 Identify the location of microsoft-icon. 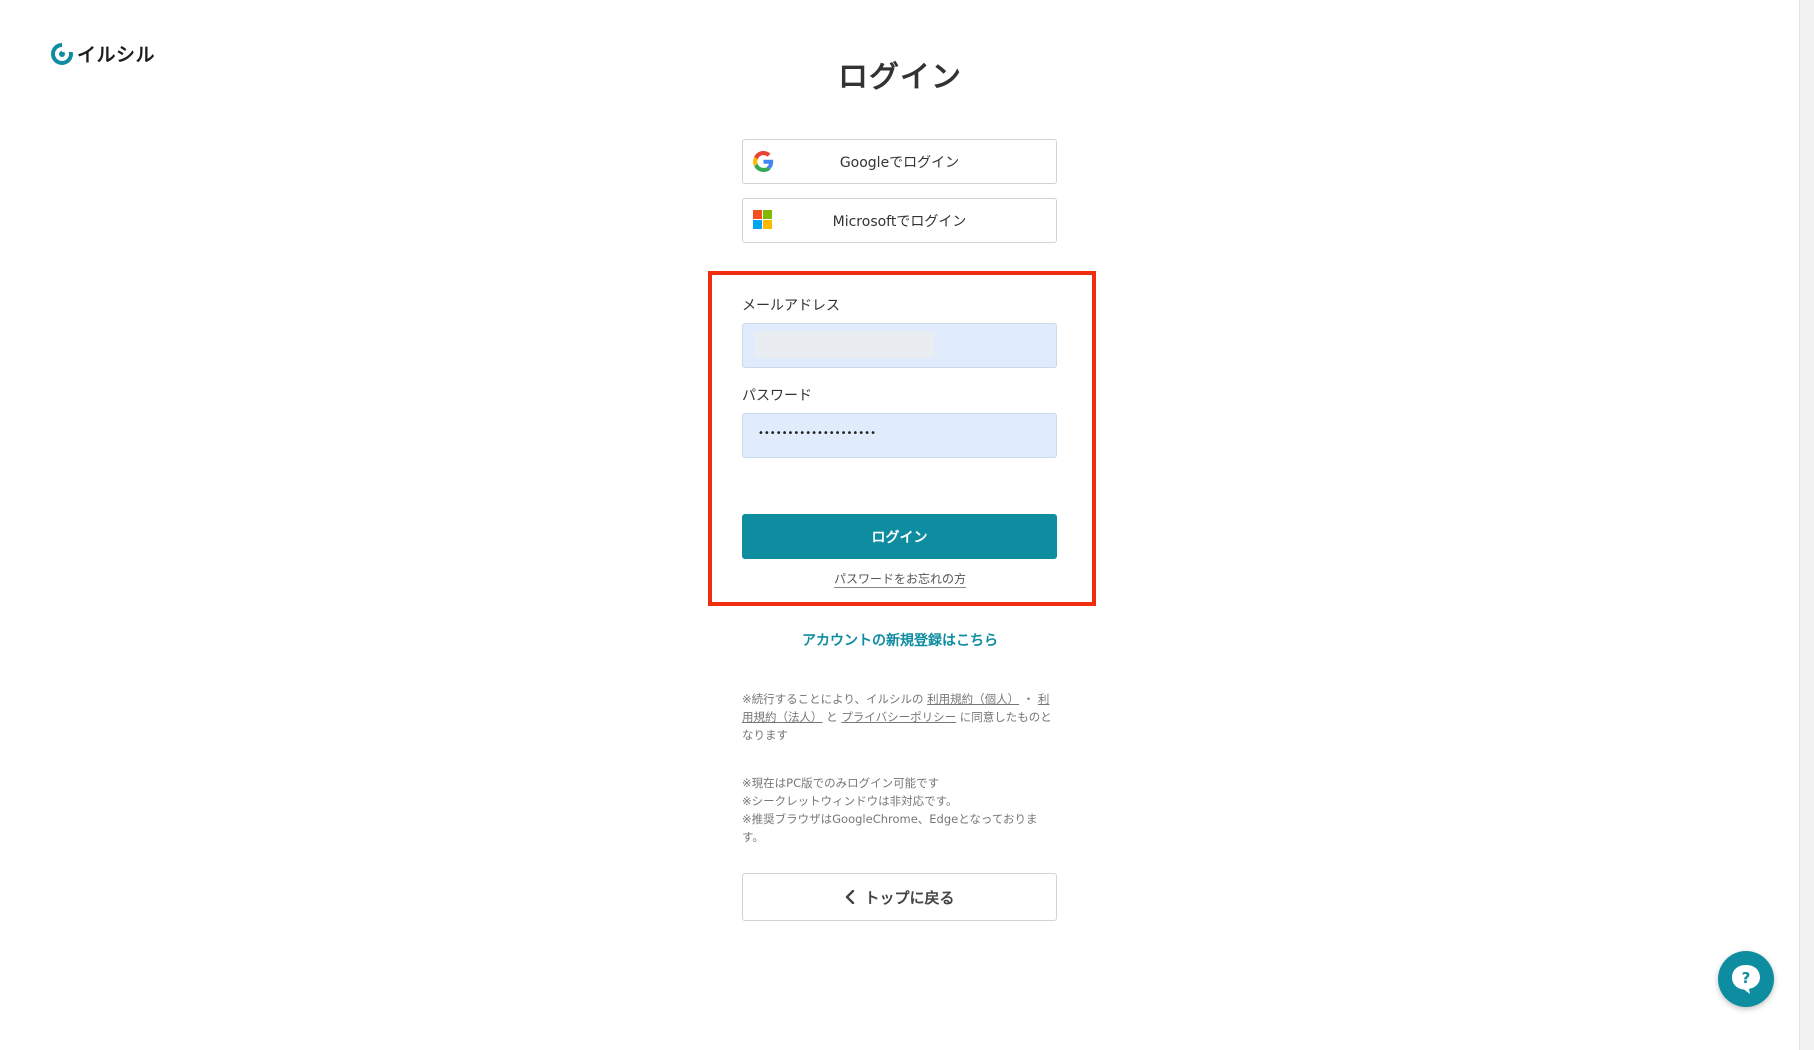
(763, 220).